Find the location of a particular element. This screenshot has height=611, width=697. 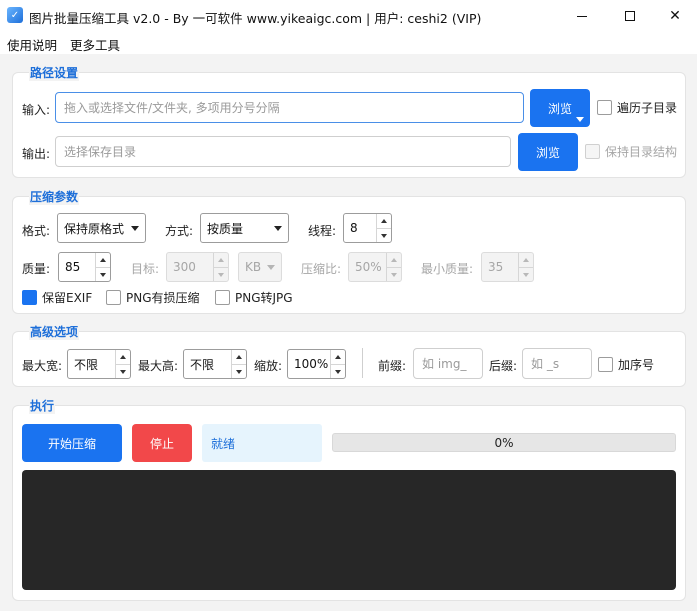

suffix-input: 如 _s is located at coordinates (557, 363).